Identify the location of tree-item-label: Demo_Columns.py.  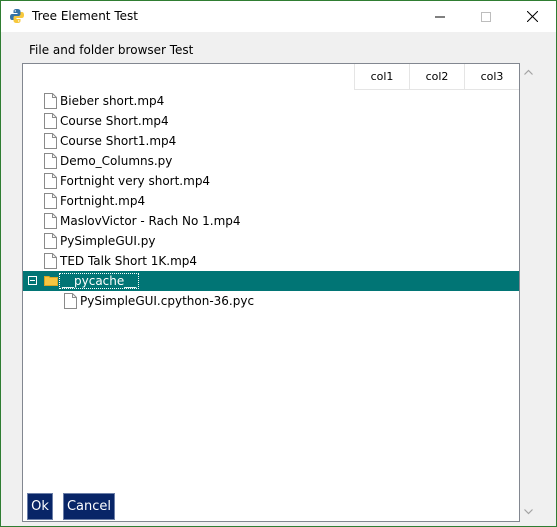
(116, 161).